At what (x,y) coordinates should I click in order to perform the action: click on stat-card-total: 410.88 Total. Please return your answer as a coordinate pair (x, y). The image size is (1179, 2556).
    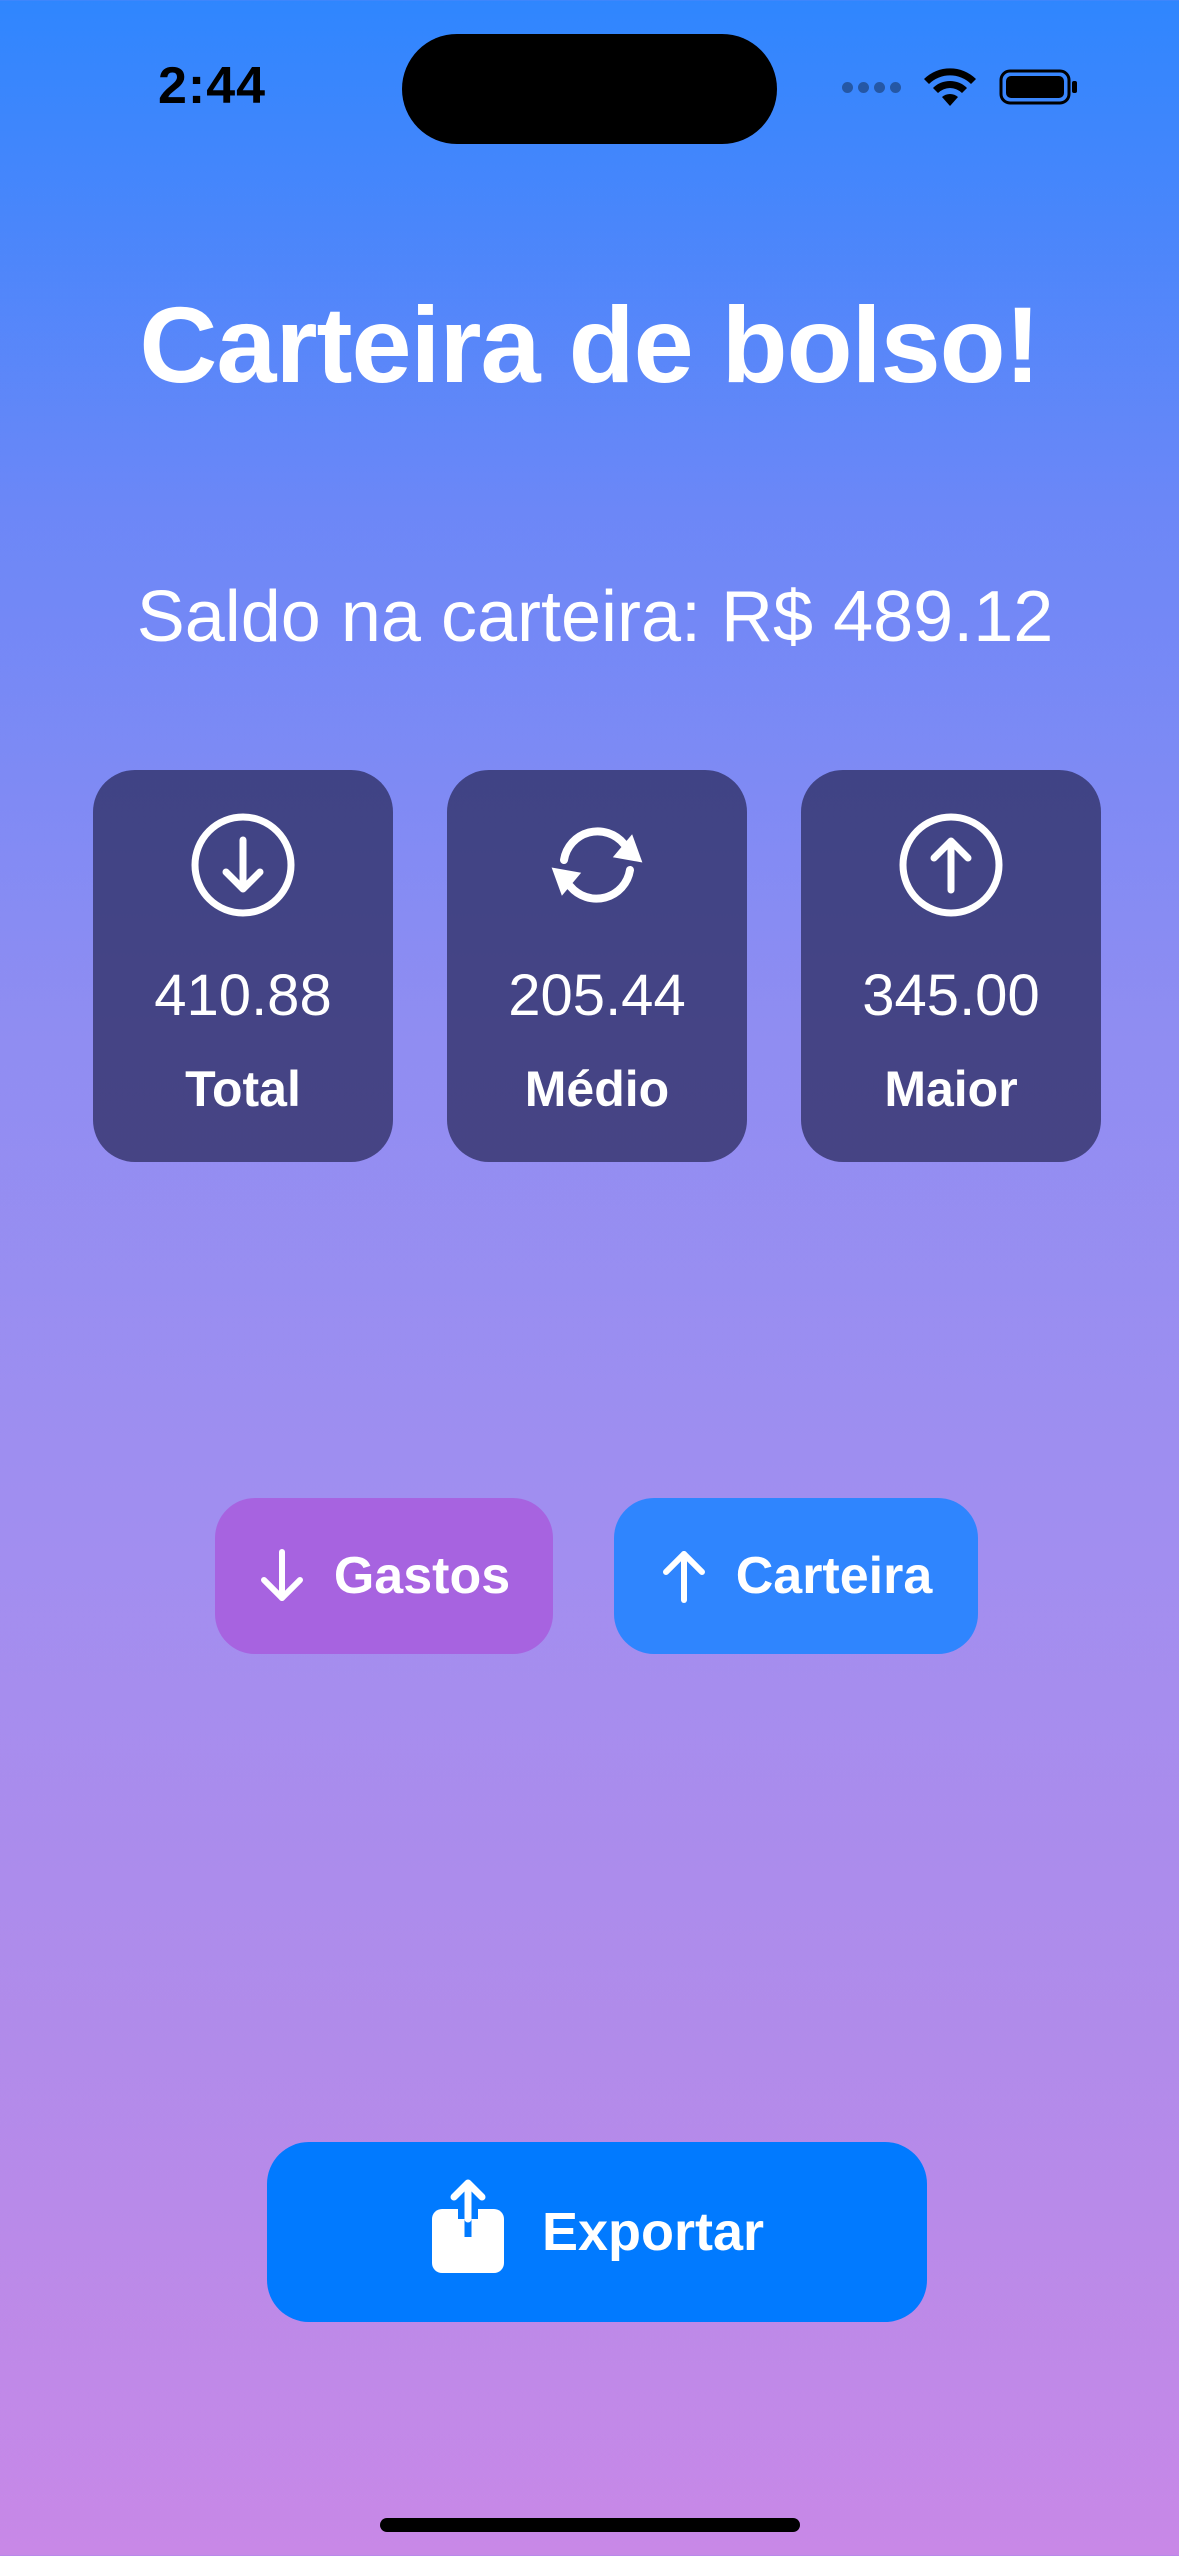
    Looking at the image, I should click on (243, 966).